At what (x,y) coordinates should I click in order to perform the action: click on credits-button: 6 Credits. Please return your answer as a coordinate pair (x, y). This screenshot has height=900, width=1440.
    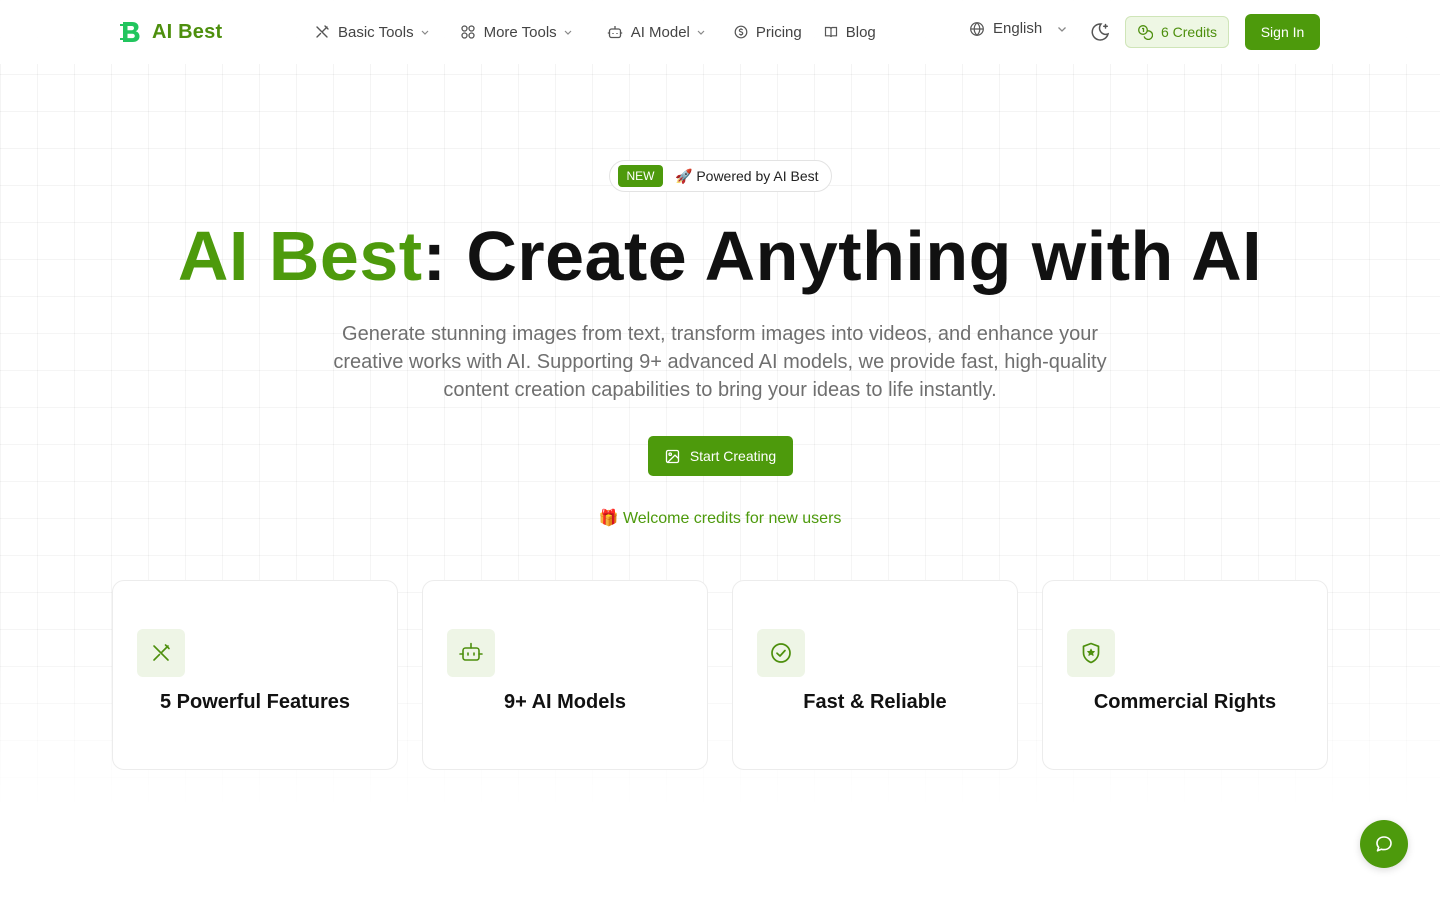
    Looking at the image, I should click on (1177, 32).